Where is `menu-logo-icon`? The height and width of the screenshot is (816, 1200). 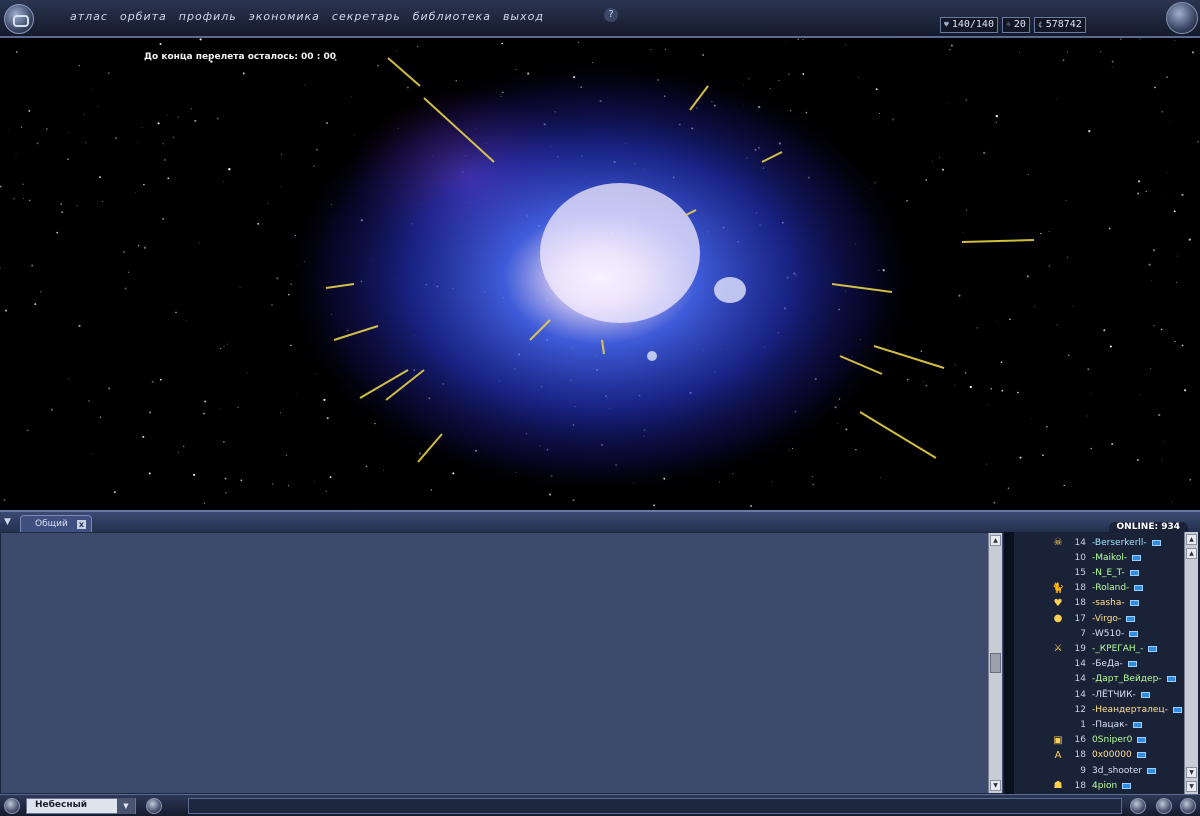 menu-logo-icon is located at coordinates (19, 19).